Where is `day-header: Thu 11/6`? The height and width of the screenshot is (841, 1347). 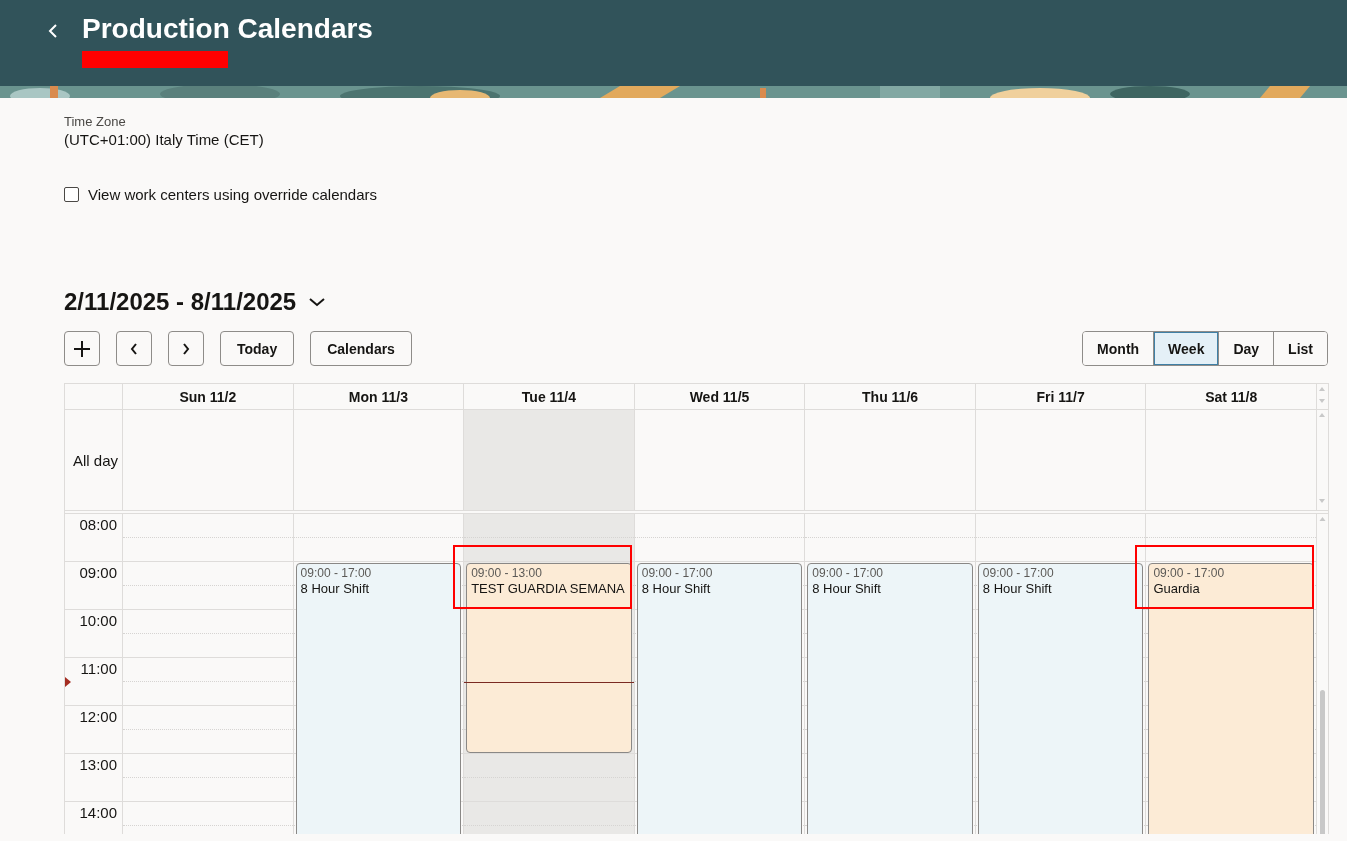
day-header: Thu 11/6 is located at coordinates (890, 396).